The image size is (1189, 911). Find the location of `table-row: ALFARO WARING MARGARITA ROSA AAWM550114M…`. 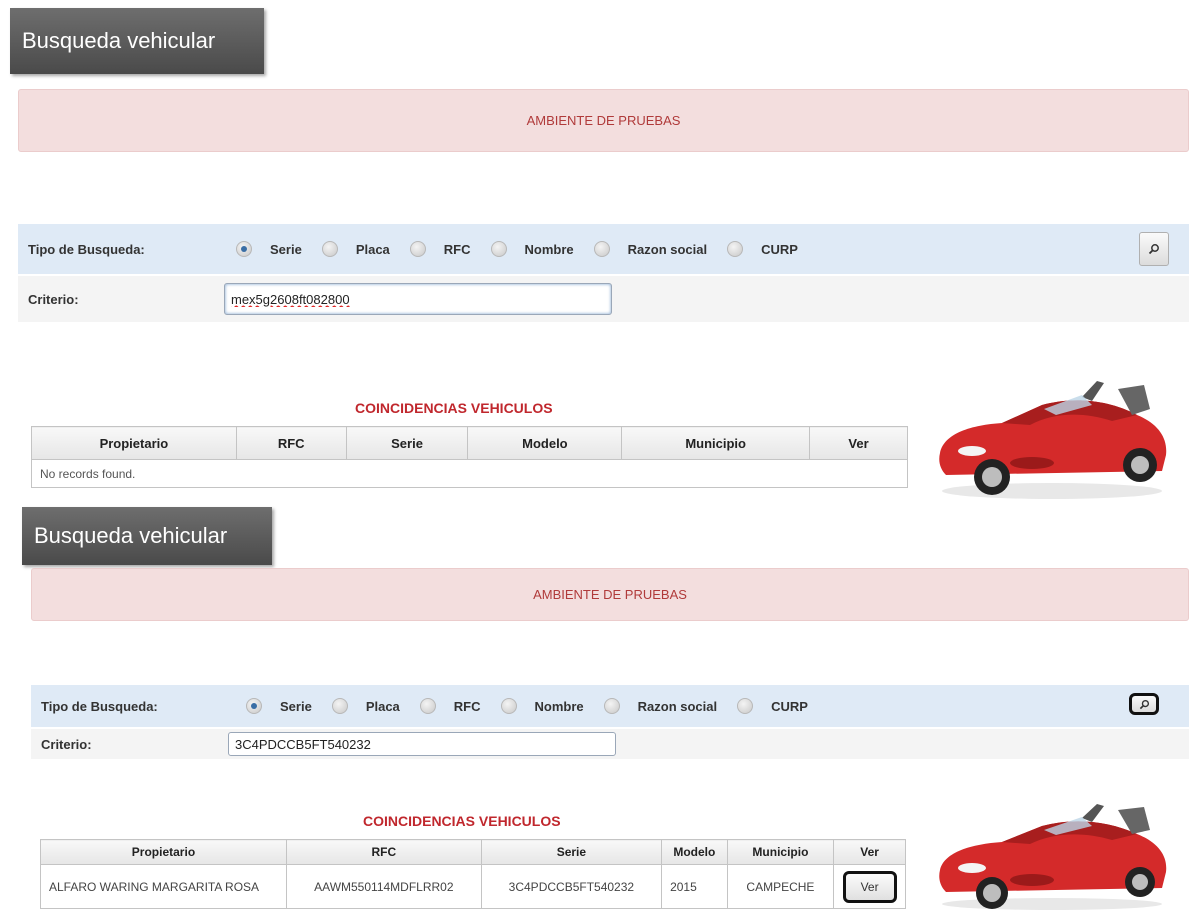

table-row: ALFARO WARING MARGARITA ROSA AAWM550114M… is located at coordinates (473, 886).